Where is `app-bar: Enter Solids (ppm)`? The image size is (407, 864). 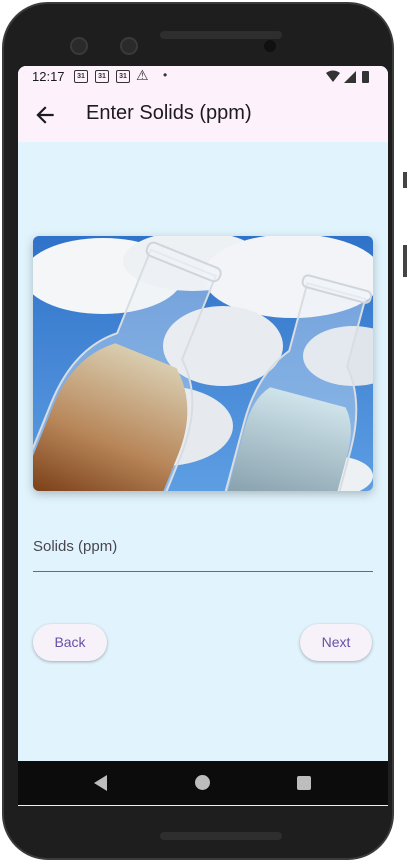 app-bar: Enter Solids (ppm) is located at coordinates (203, 115).